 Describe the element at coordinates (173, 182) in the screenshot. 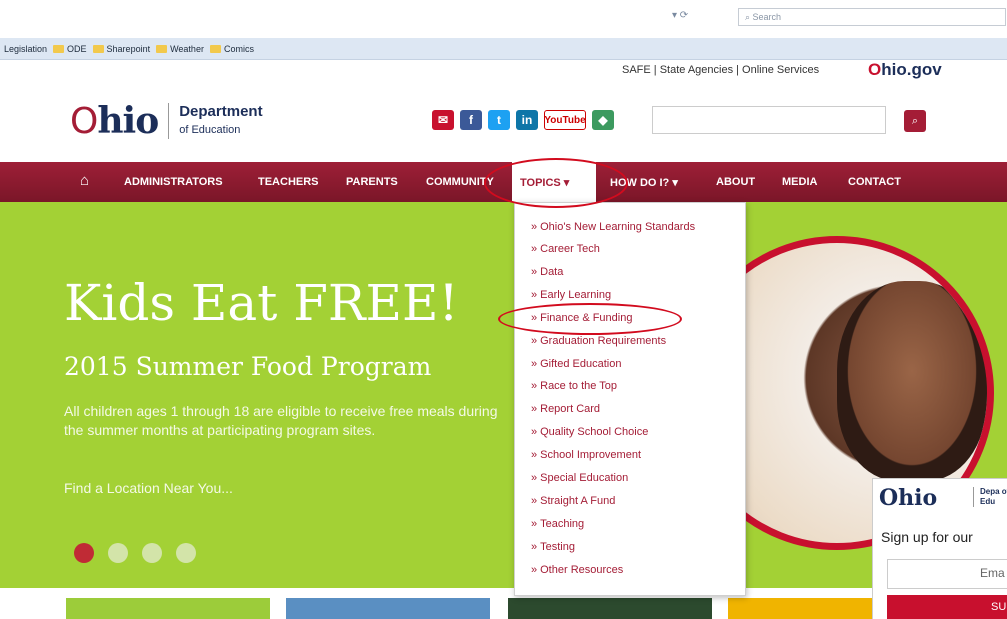

I see `nav-administrators: ADMINISTRATORS` at that location.